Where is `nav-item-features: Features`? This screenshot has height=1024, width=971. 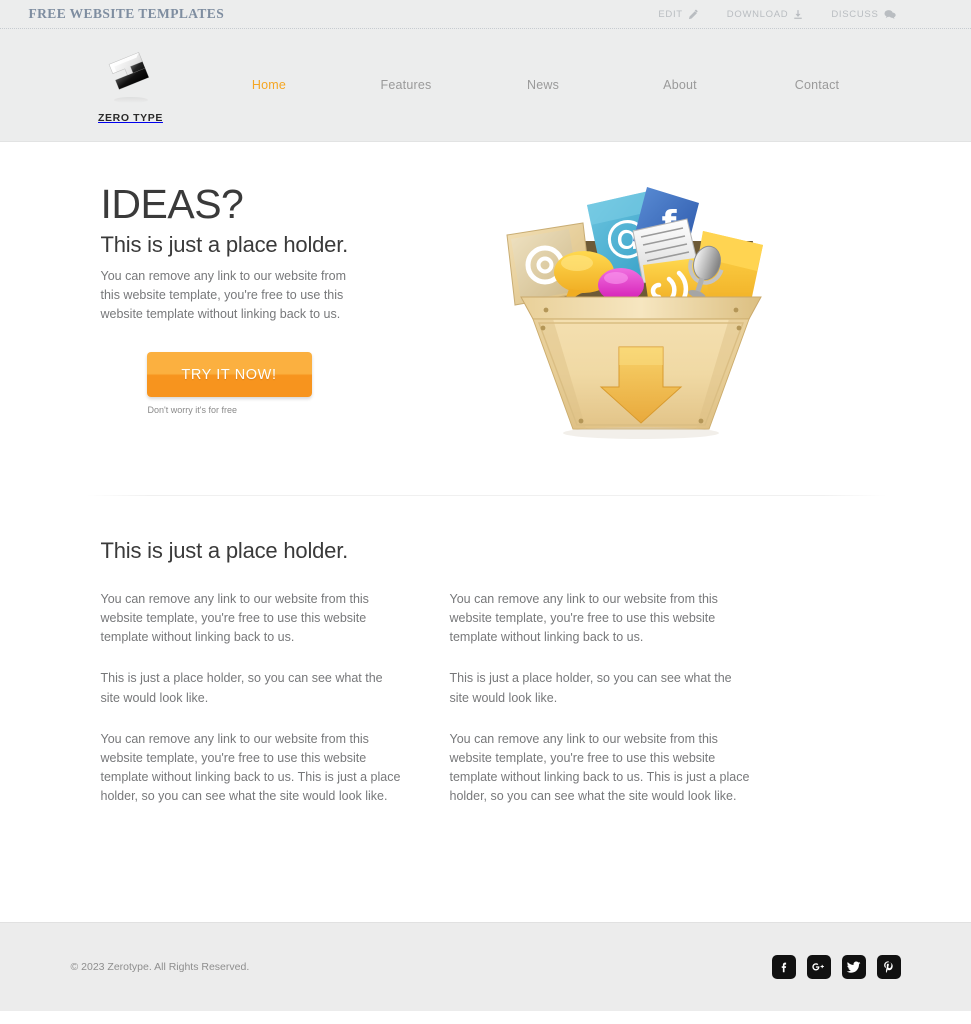
nav-item-features: Features is located at coordinates (406, 85).